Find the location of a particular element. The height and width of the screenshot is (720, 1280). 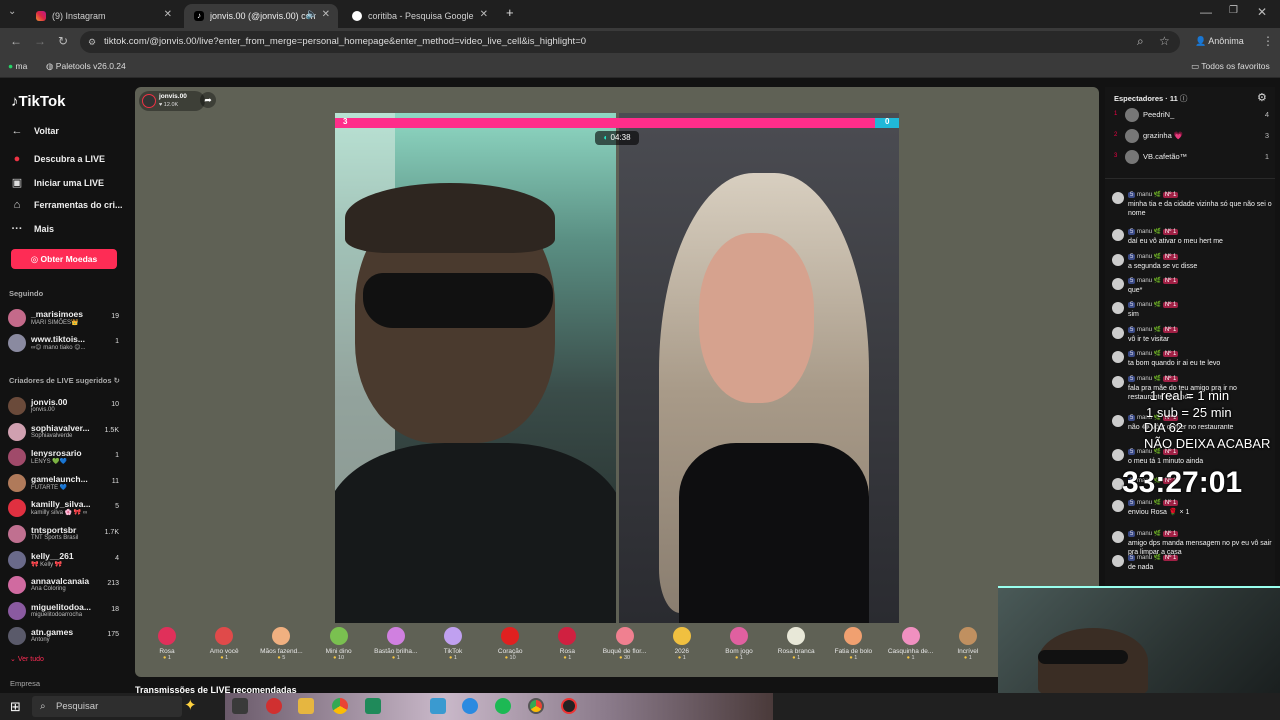

nav-discover-live: ● Descubra a LIVE is located at coordinates (57, 159).